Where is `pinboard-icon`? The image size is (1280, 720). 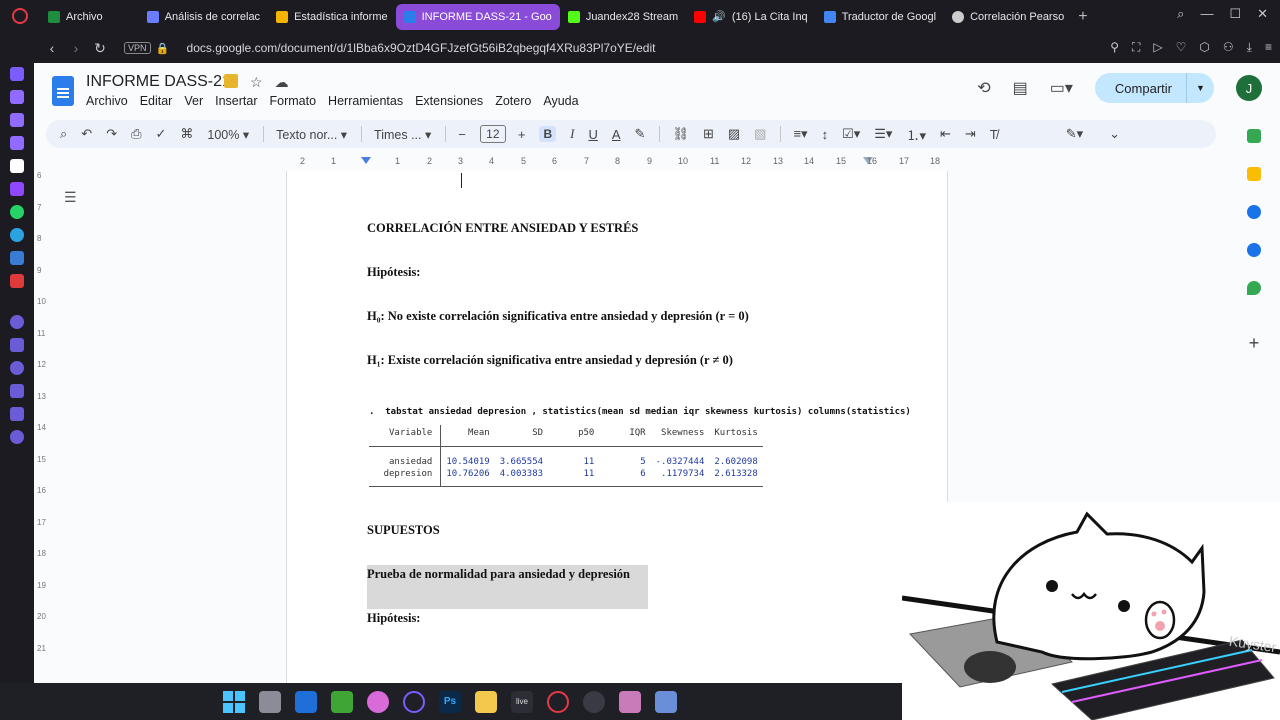
pinboard-icon is located at coordinates (17, 120).